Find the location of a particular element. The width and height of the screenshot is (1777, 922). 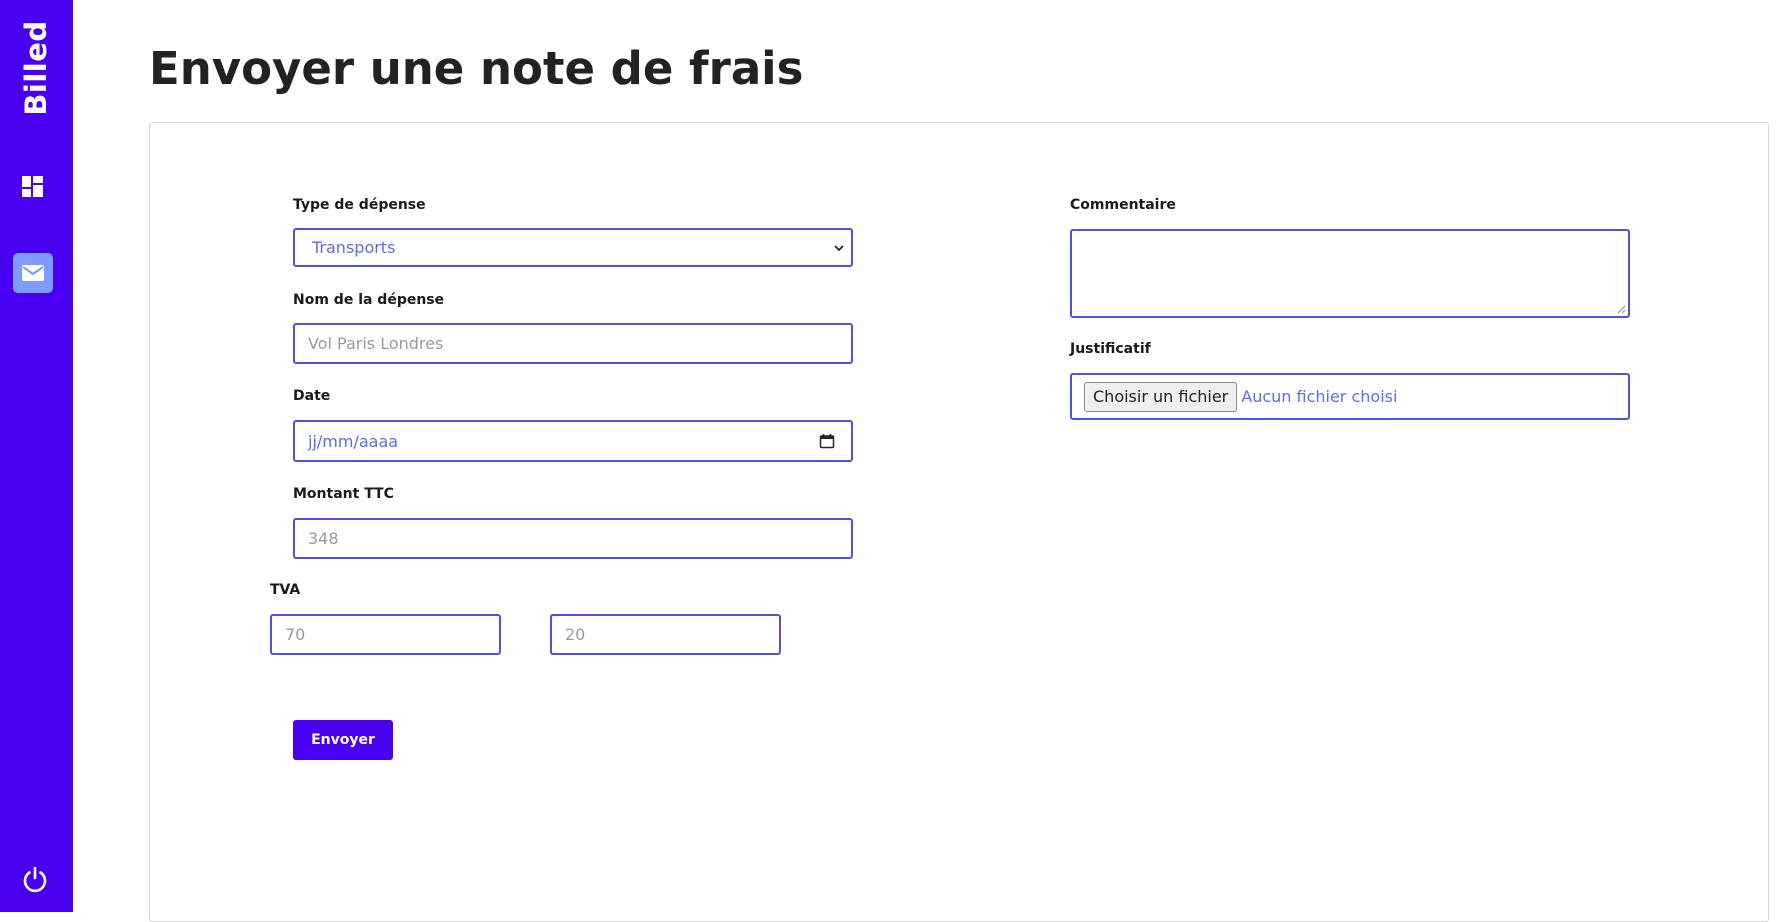

power-icon is located at coordinates (35, 879).